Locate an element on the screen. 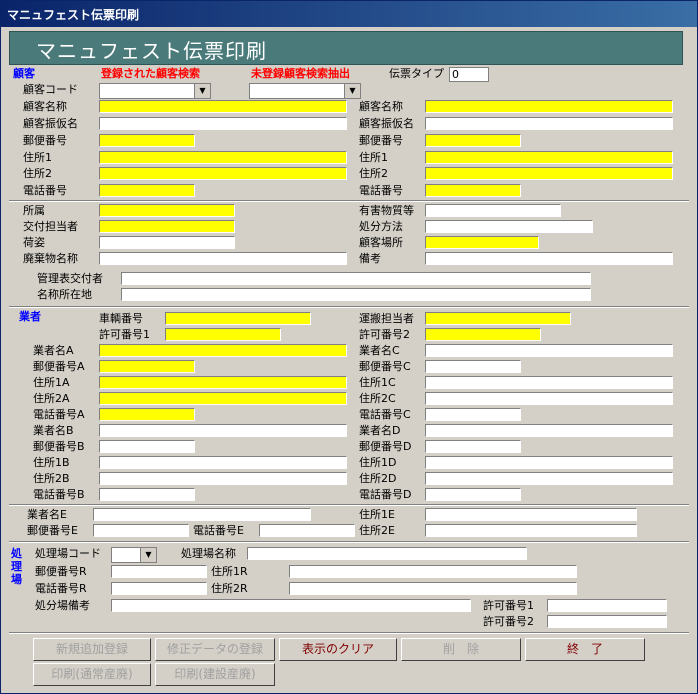  vendor-b-tel-field is located at coordinates (147, 494).